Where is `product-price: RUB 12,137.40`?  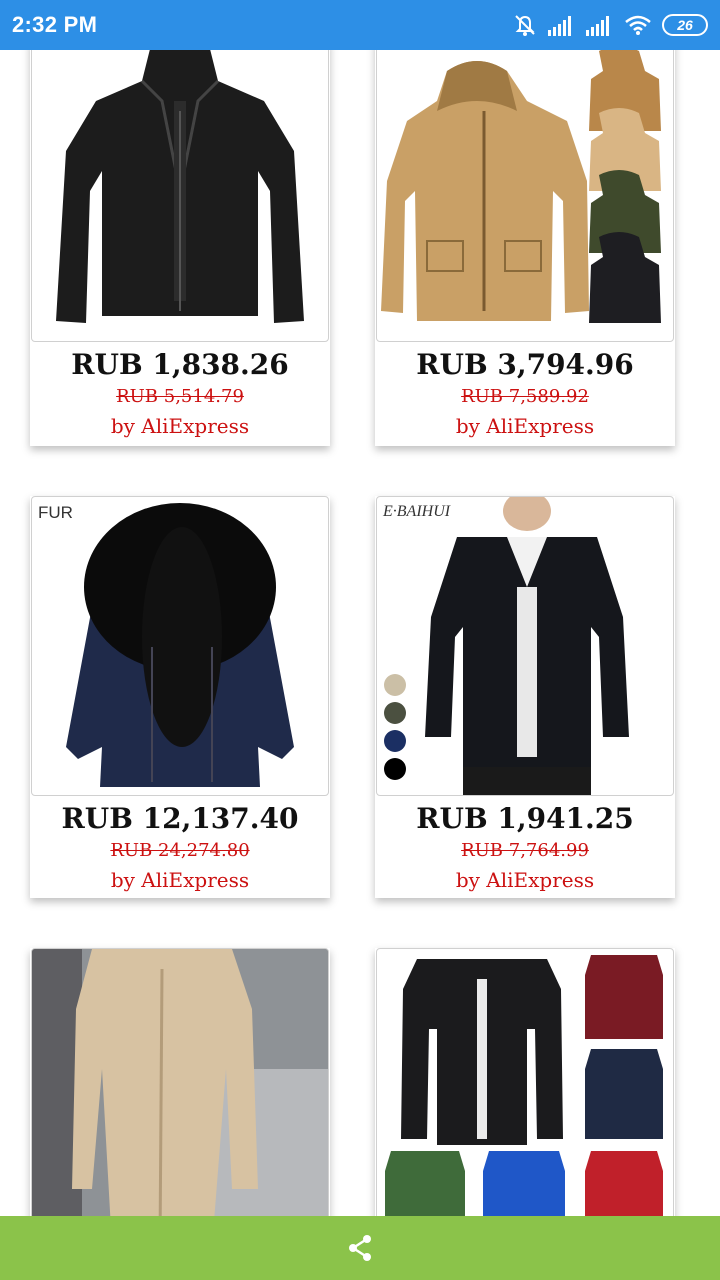 product-price: RUB 12,137.40 is located at coordinates (180, 818).